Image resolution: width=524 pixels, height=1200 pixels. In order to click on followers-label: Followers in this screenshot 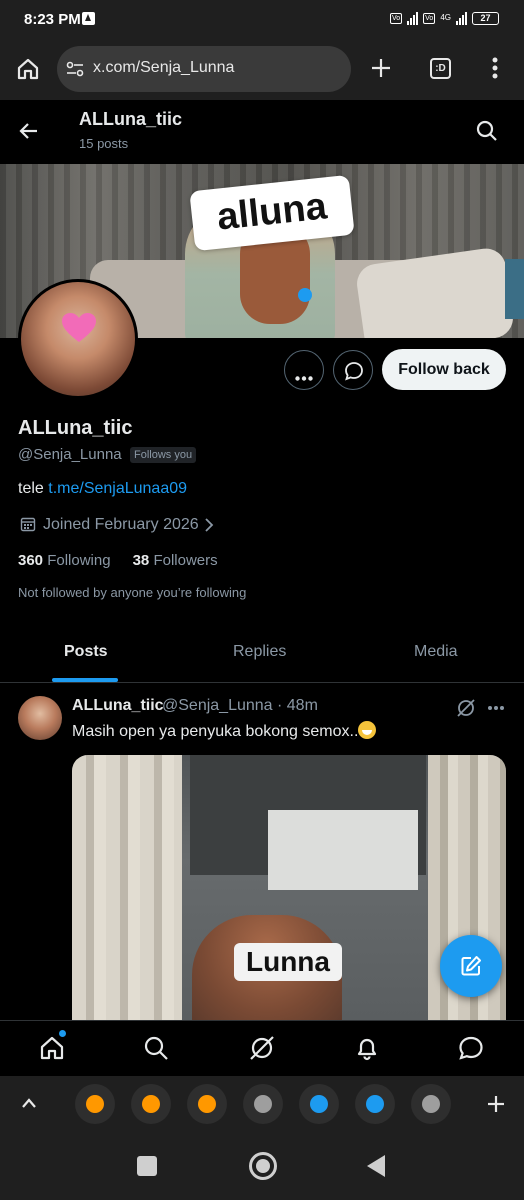, I will do `click(185, 560)`.